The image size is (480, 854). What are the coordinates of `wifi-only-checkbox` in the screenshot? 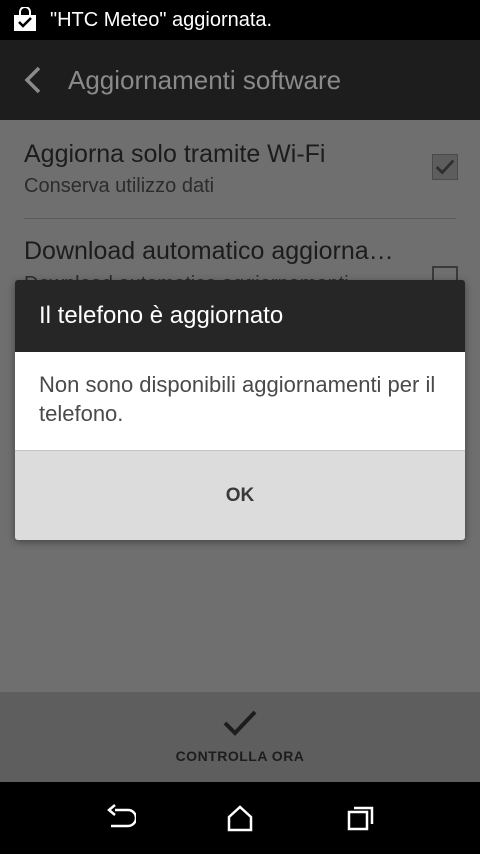 It's located at (445, 167).